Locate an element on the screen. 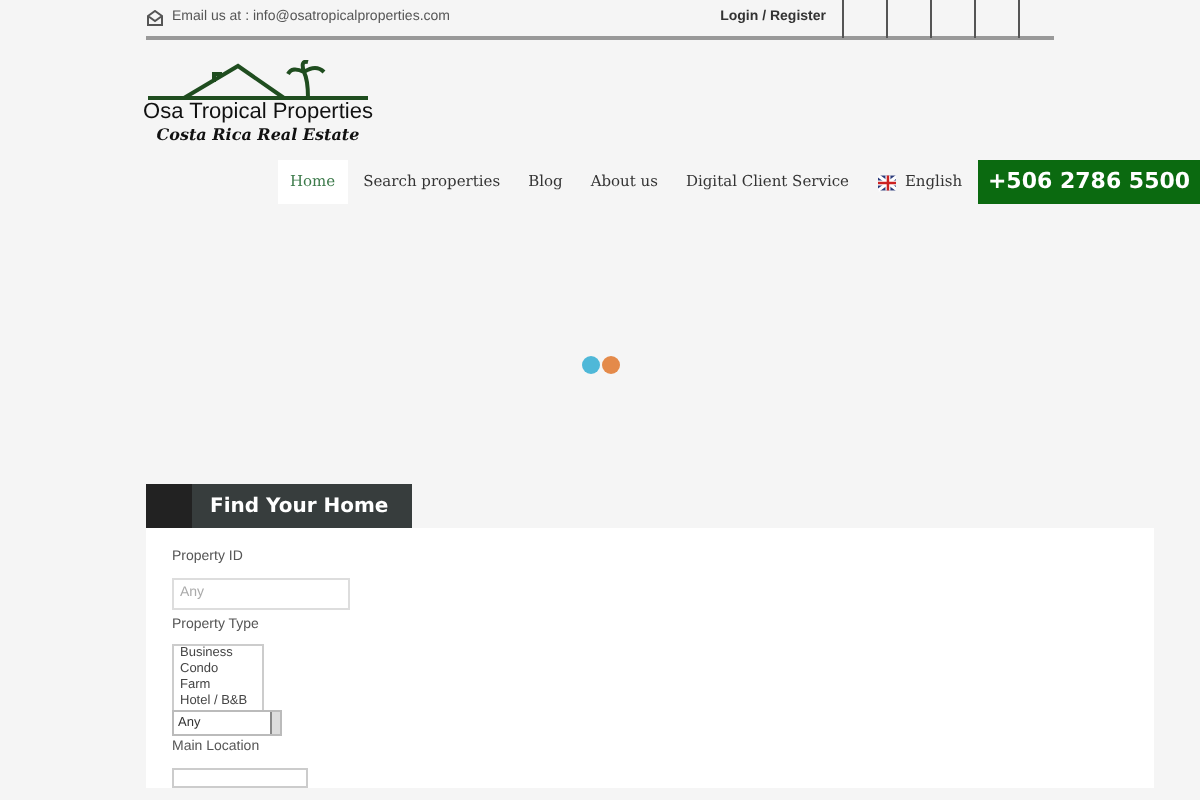 The height and width of the screenshot is (800, 1200). flag-icon is located at coordinates (887, 182).